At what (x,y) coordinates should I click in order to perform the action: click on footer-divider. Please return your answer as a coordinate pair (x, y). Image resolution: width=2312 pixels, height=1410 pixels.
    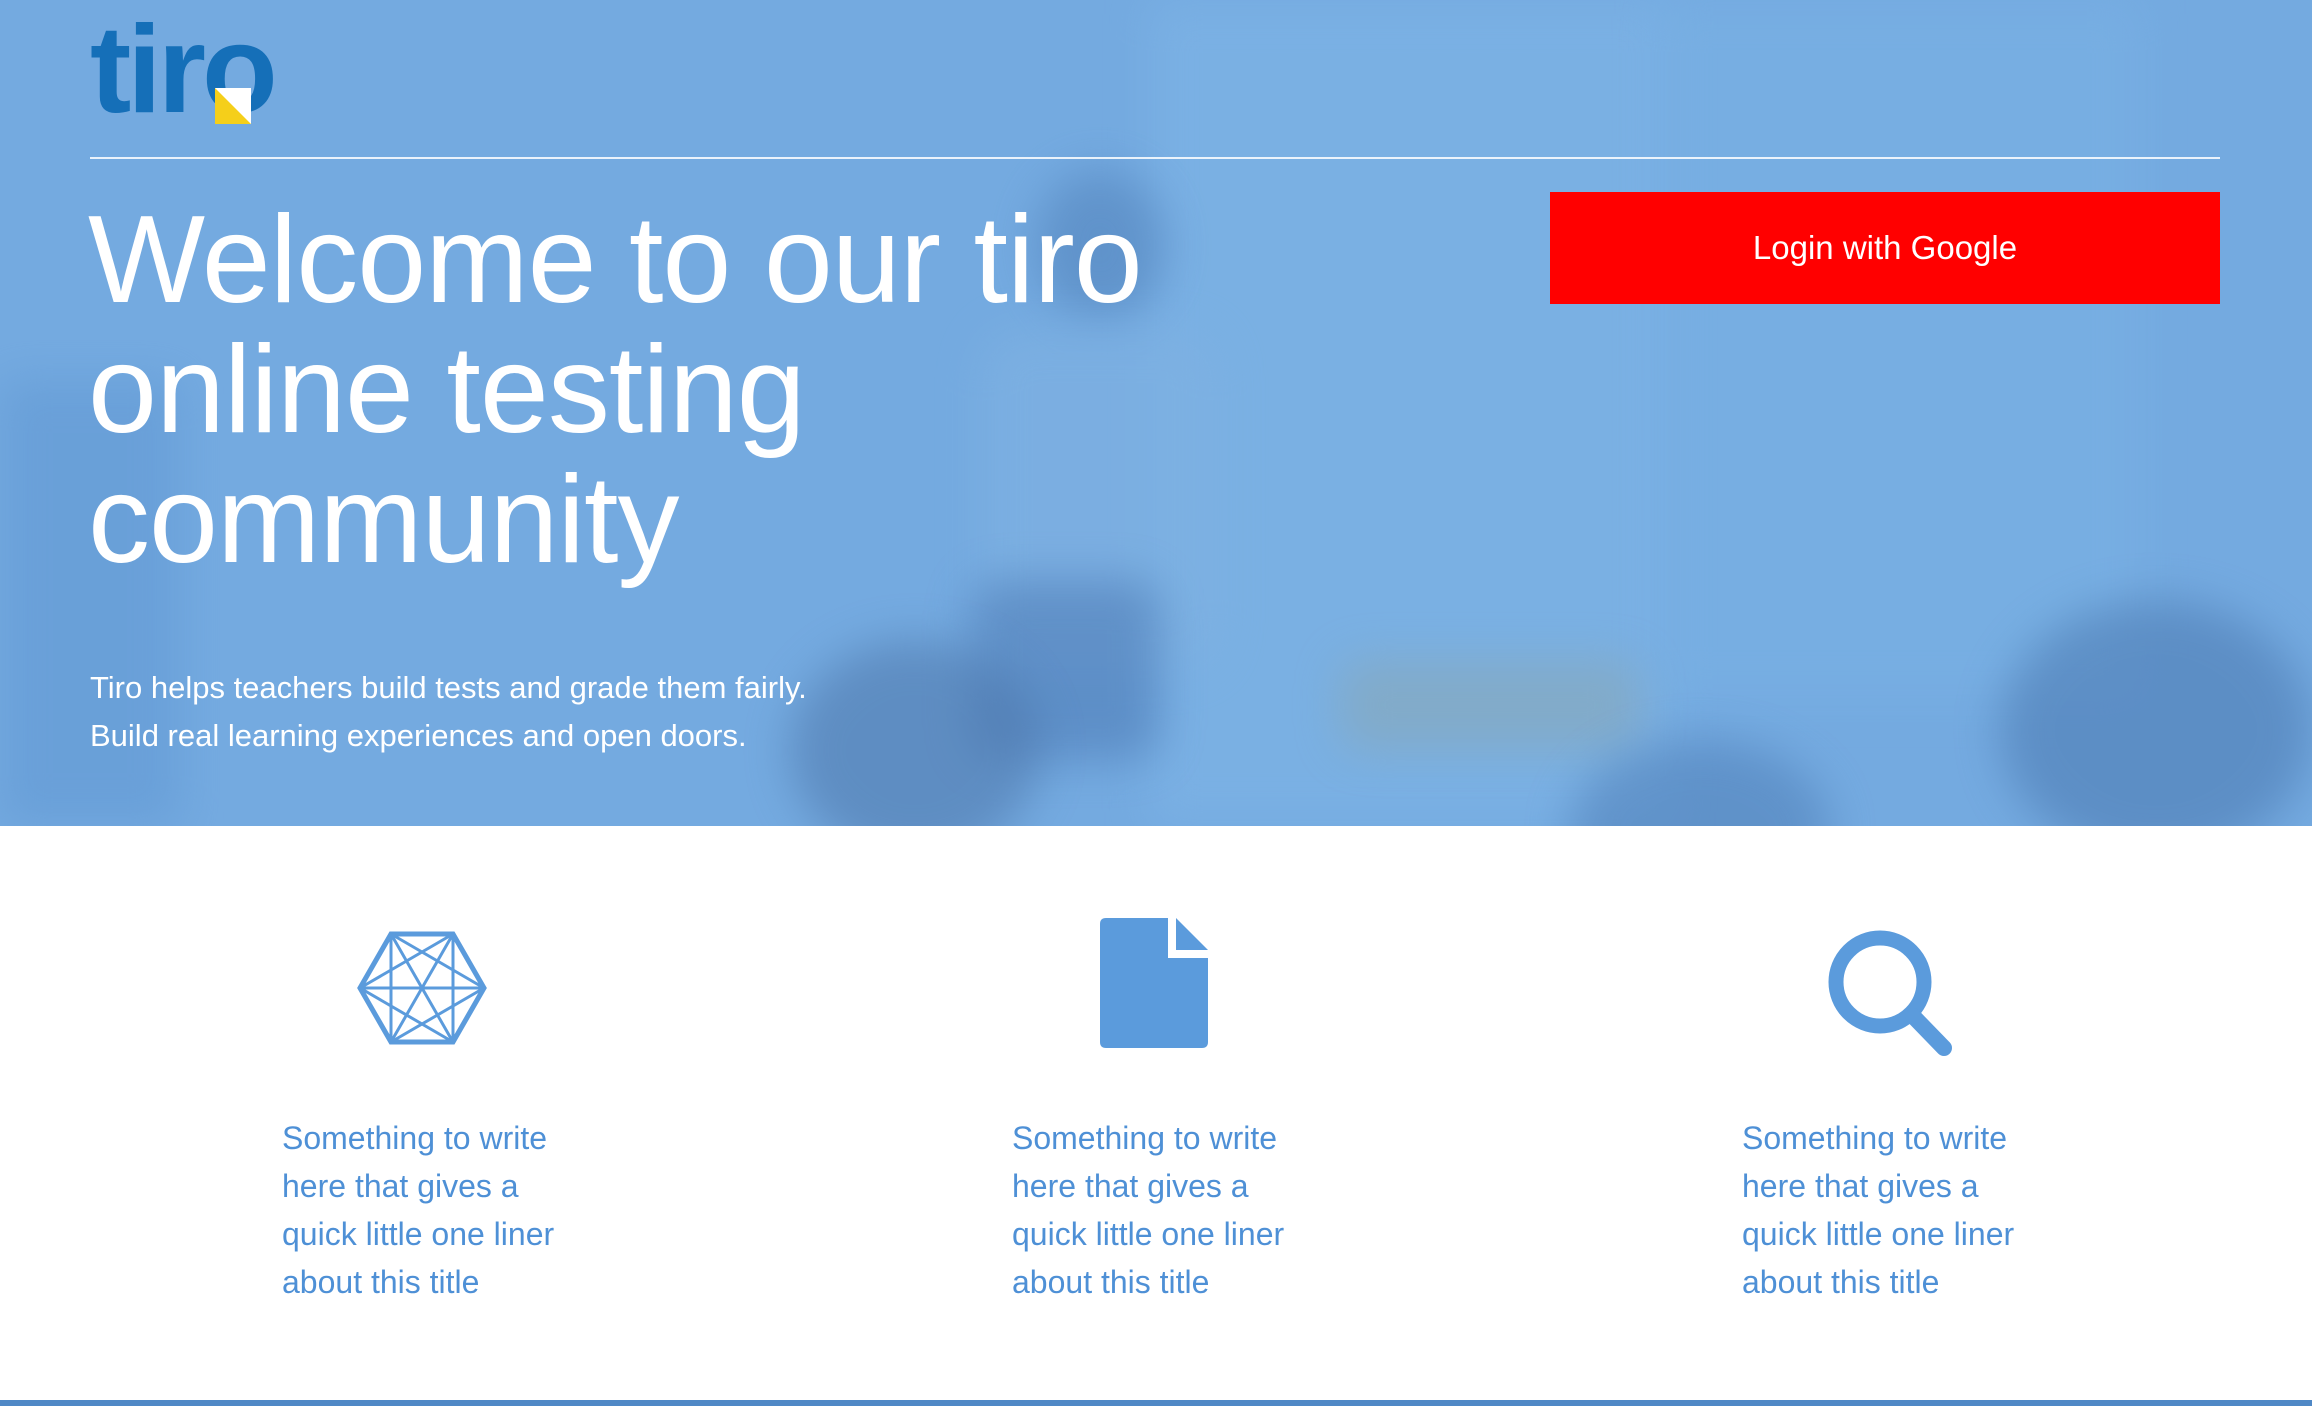
    Looking at the image, I should click on (1156, 1403).